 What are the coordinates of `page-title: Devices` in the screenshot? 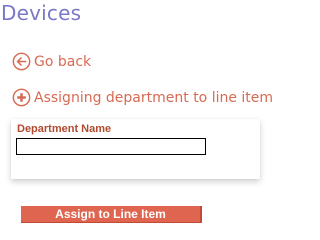 It's located at (41, 13).